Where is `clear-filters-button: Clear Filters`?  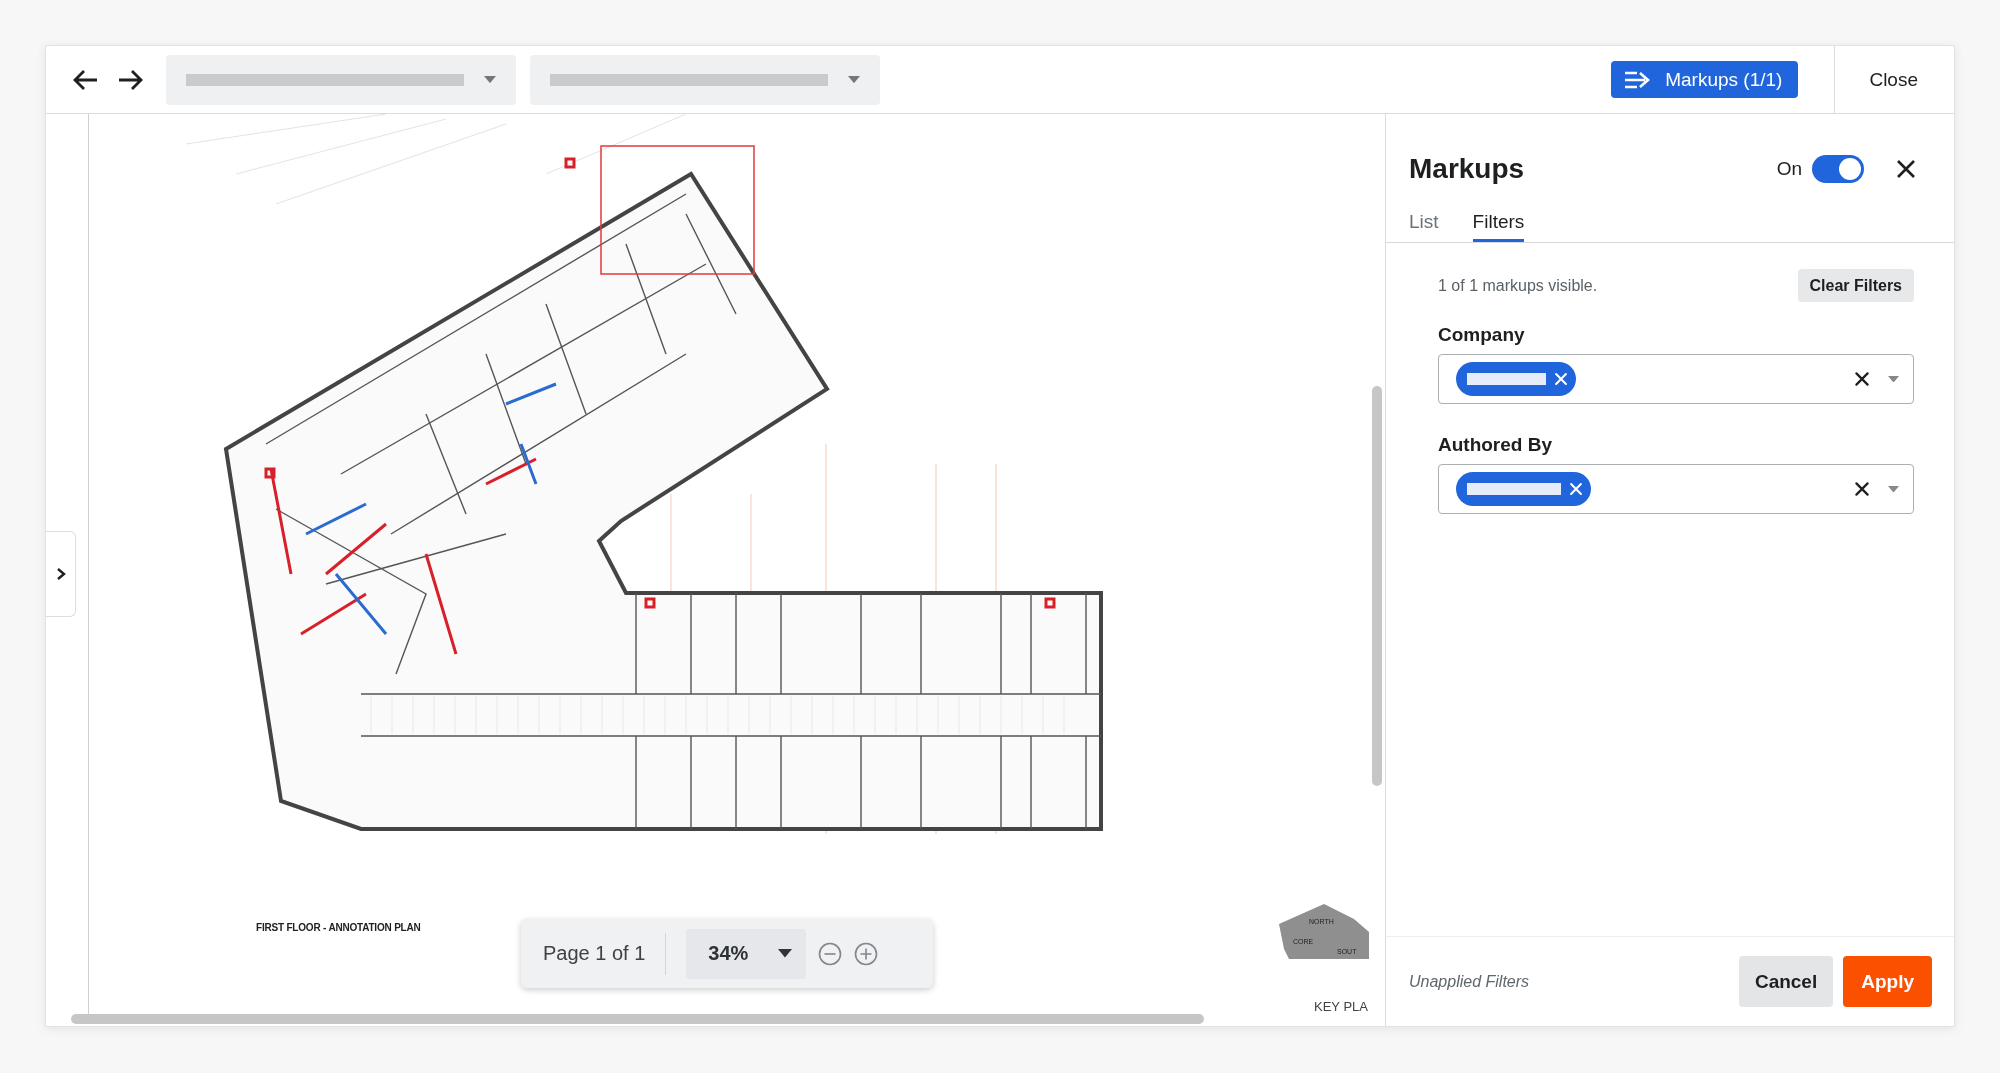
clear-filters-button: Clear Filters is located at coordinates (1855, 285).